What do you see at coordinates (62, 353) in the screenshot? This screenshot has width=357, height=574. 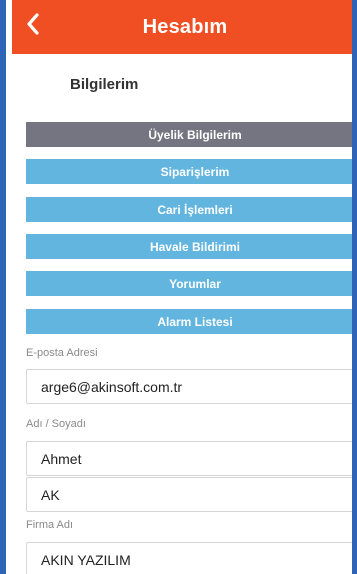 I see `email-label: E-posta Adresi` at bounding box center [62, 353].